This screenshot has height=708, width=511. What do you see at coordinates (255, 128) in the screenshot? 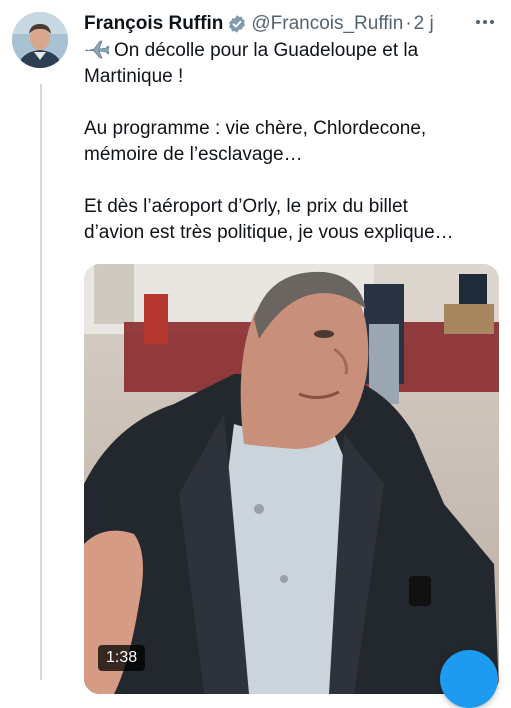
I see `tweet-line-4: Au programme : vie chère, Chlordecone,` at bounding box center [255, 128].